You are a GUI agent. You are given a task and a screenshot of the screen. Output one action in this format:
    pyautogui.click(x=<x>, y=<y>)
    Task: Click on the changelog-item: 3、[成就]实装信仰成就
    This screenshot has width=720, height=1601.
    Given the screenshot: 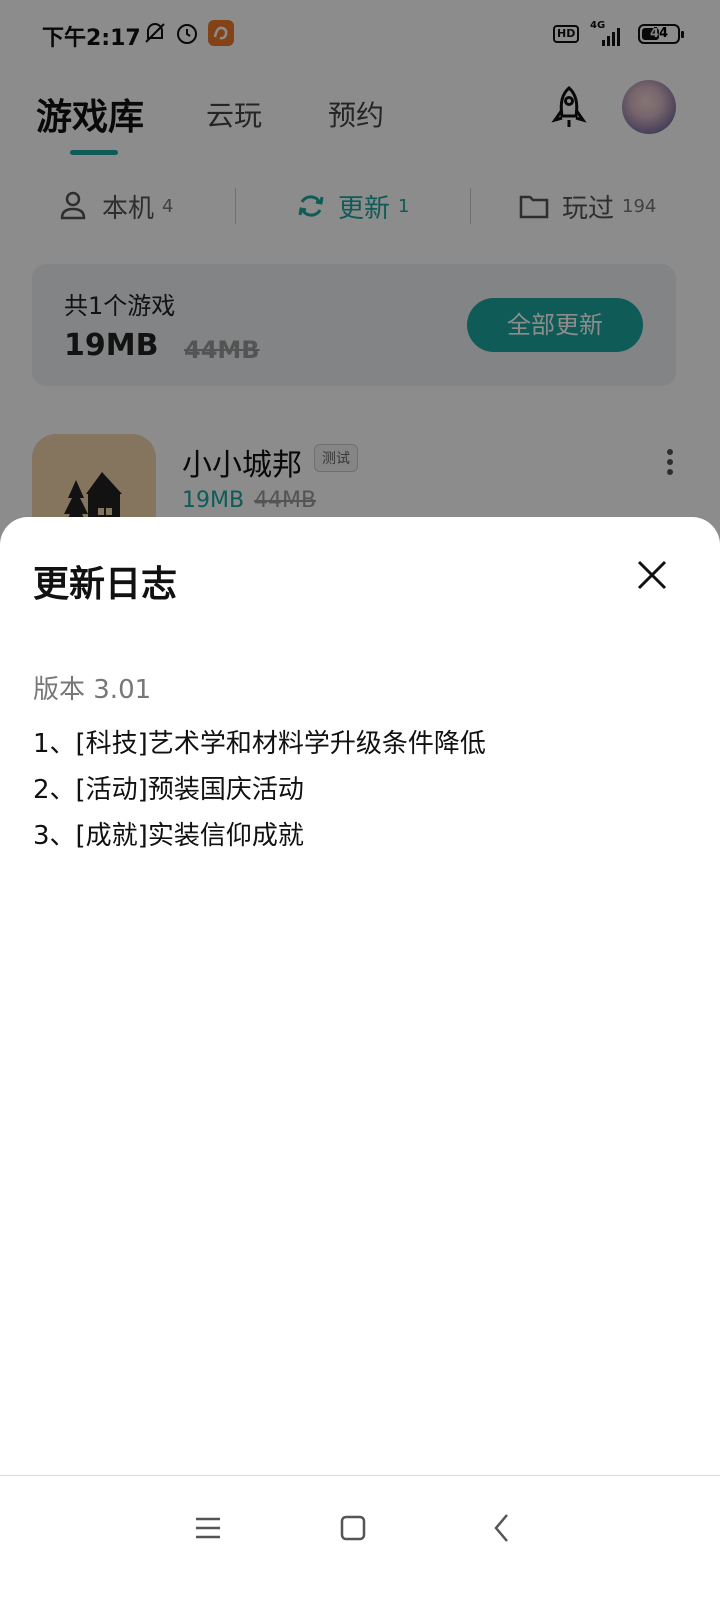 What is the action you would take?
    pyautogui.click(x=168, y=836)
    